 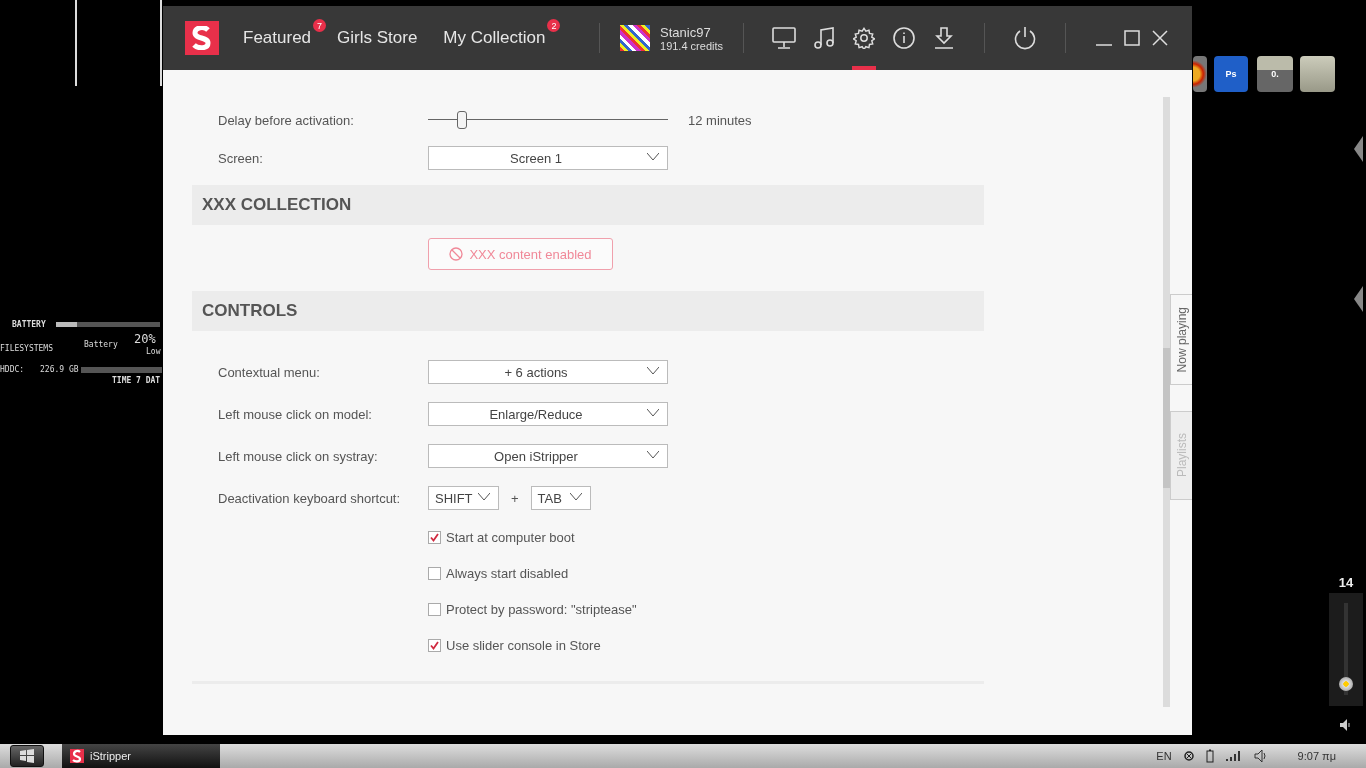 I want to click on start-button, so click(x=27, y=756).